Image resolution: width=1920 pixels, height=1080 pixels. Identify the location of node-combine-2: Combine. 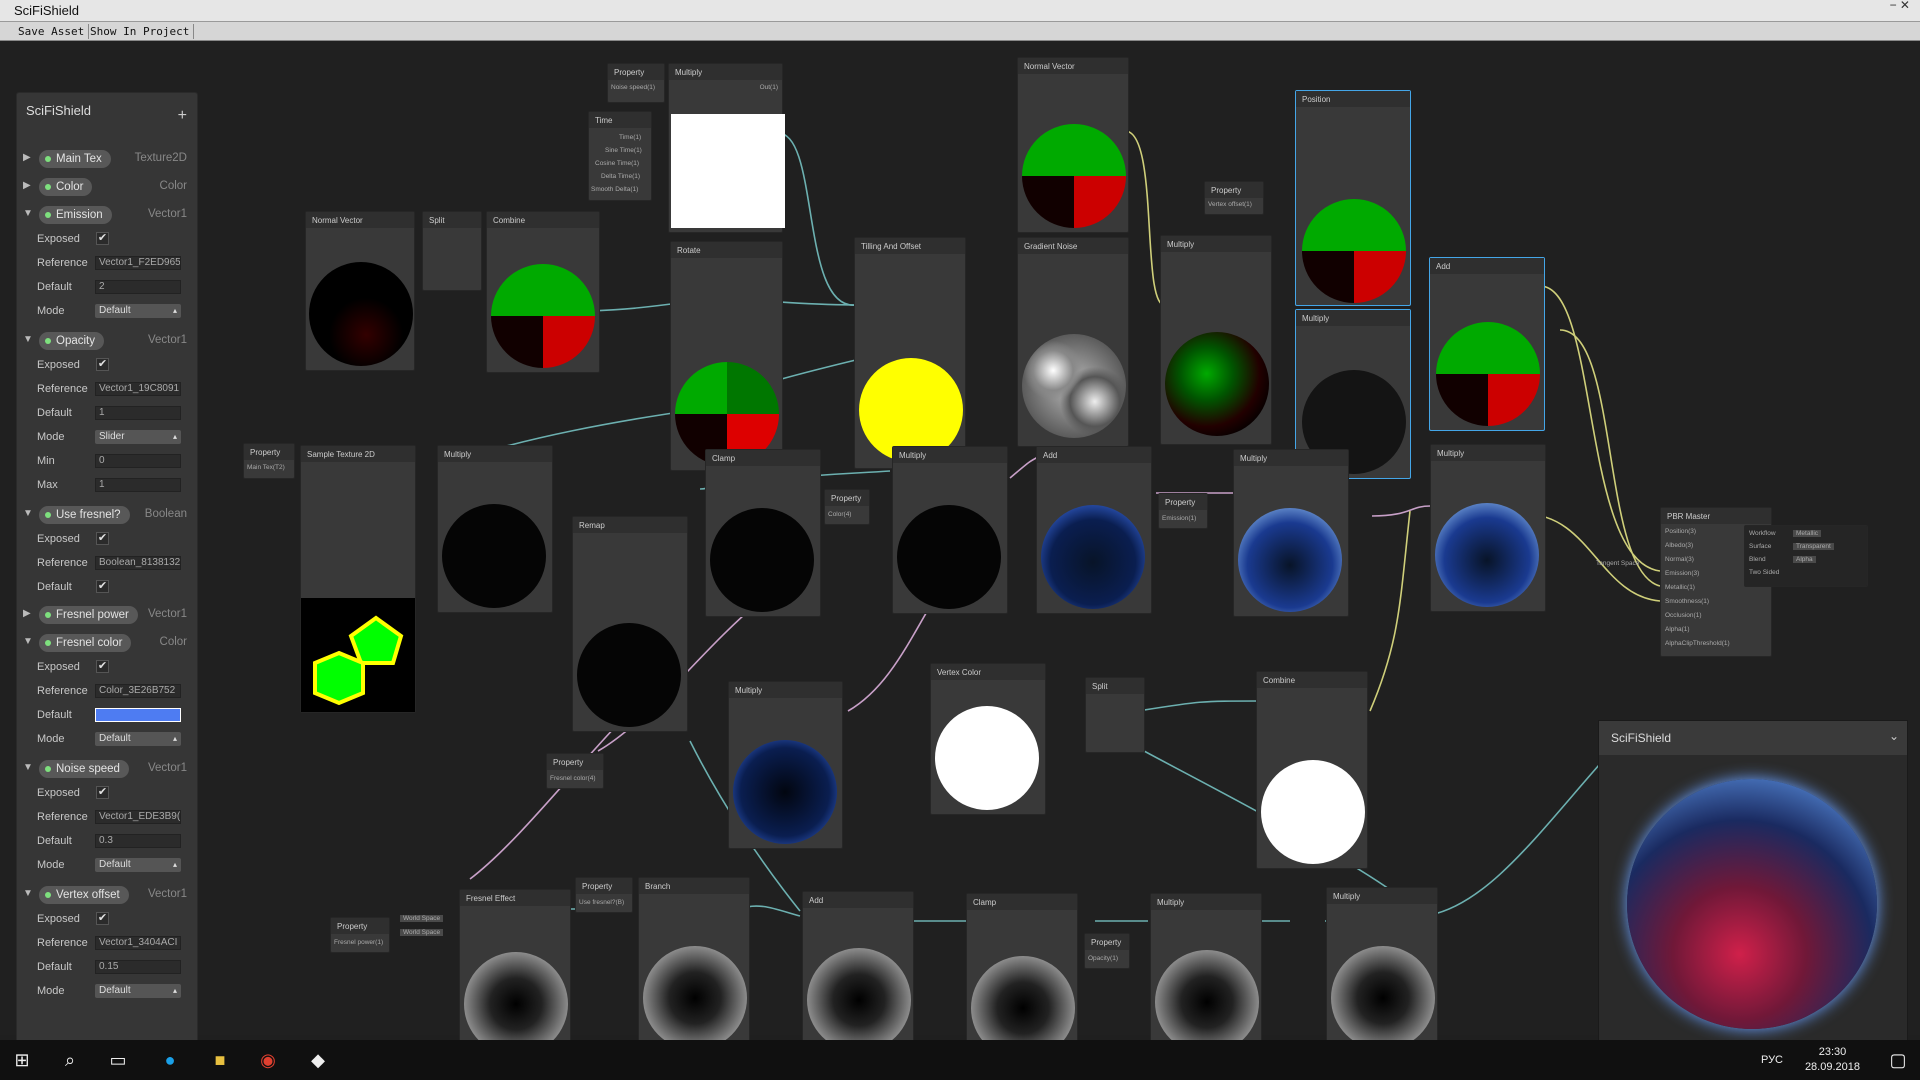
(1312, 770).